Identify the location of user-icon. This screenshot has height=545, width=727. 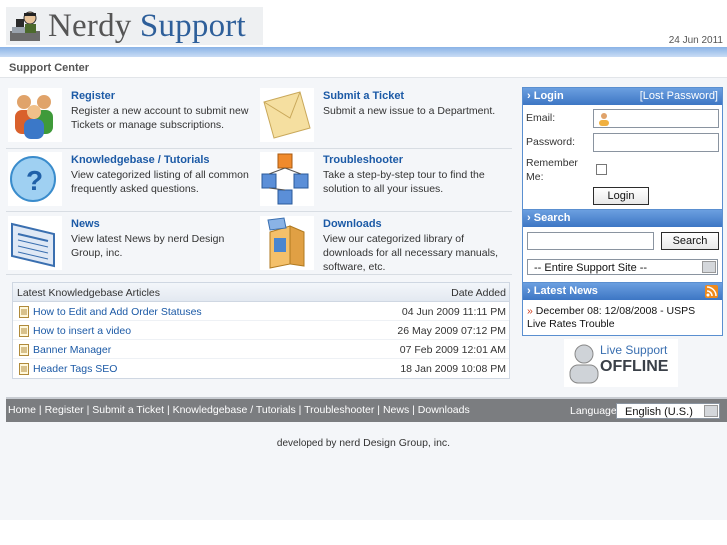
(604, 119).